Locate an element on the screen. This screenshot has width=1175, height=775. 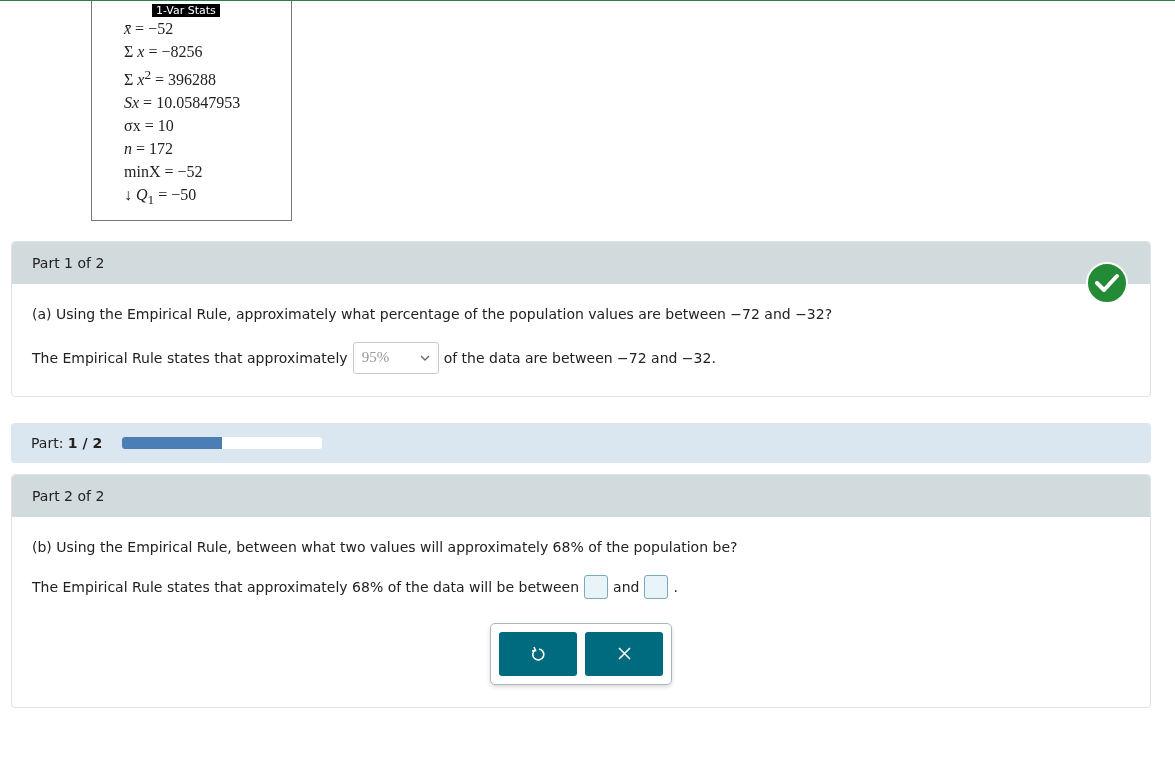
part-counter: Part: 1 / 2 is located at coordinates (67, 442).